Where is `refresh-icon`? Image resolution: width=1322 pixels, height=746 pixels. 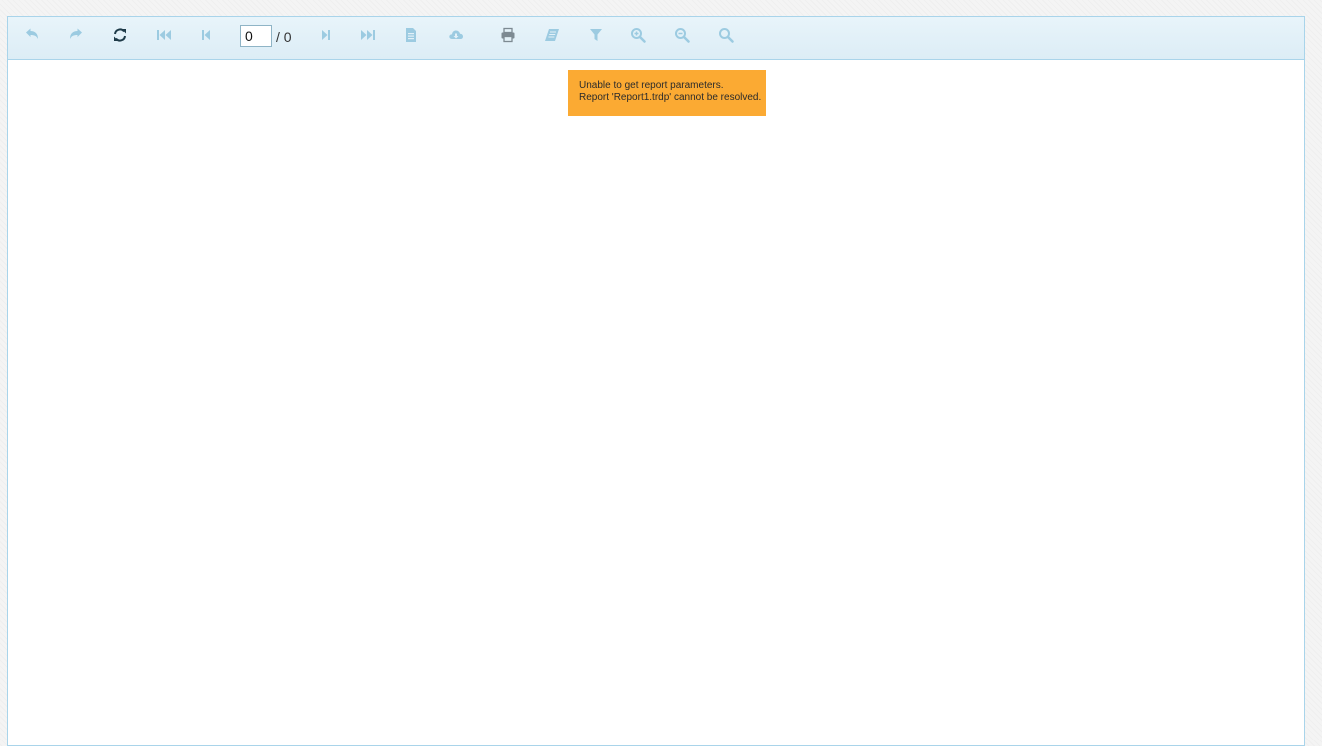 refresh-icon is located at coordinates (120, 35).